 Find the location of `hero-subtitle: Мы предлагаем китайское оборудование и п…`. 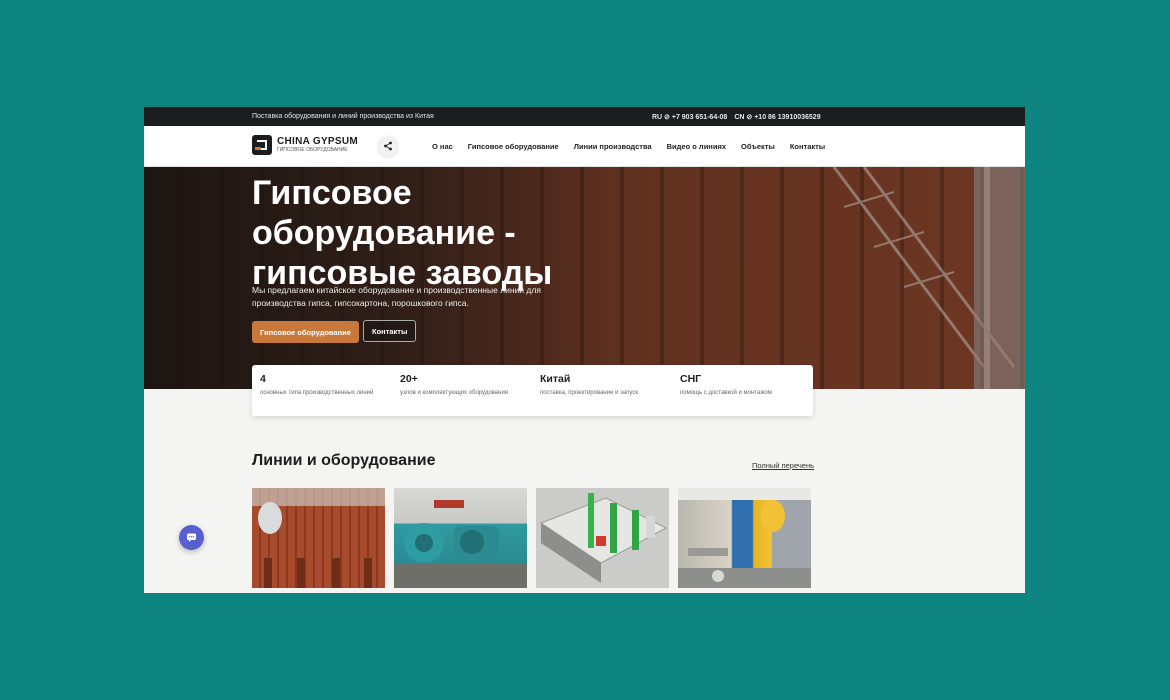

hero-subtitle: Мы предлагаем китайское оборудование и п… is located at coordinates (396, 296).